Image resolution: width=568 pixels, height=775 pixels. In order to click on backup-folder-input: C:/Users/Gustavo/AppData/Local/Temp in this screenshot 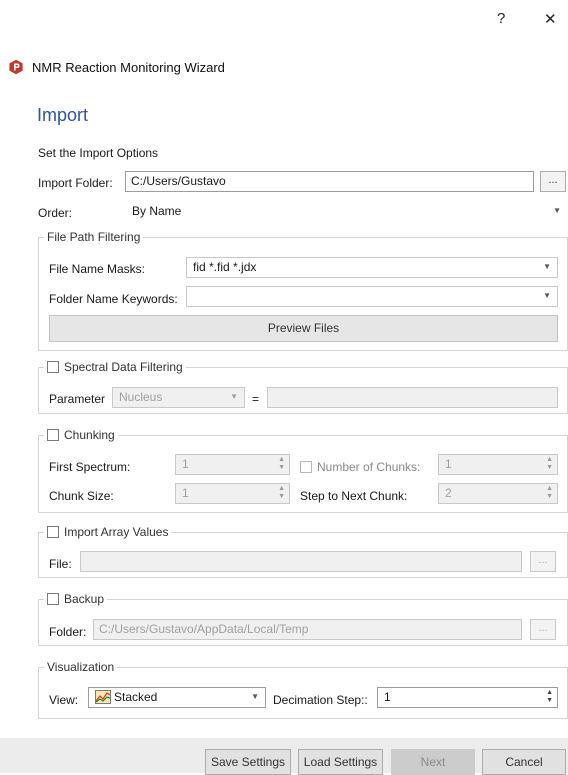, I will do `click(307, 629)`.